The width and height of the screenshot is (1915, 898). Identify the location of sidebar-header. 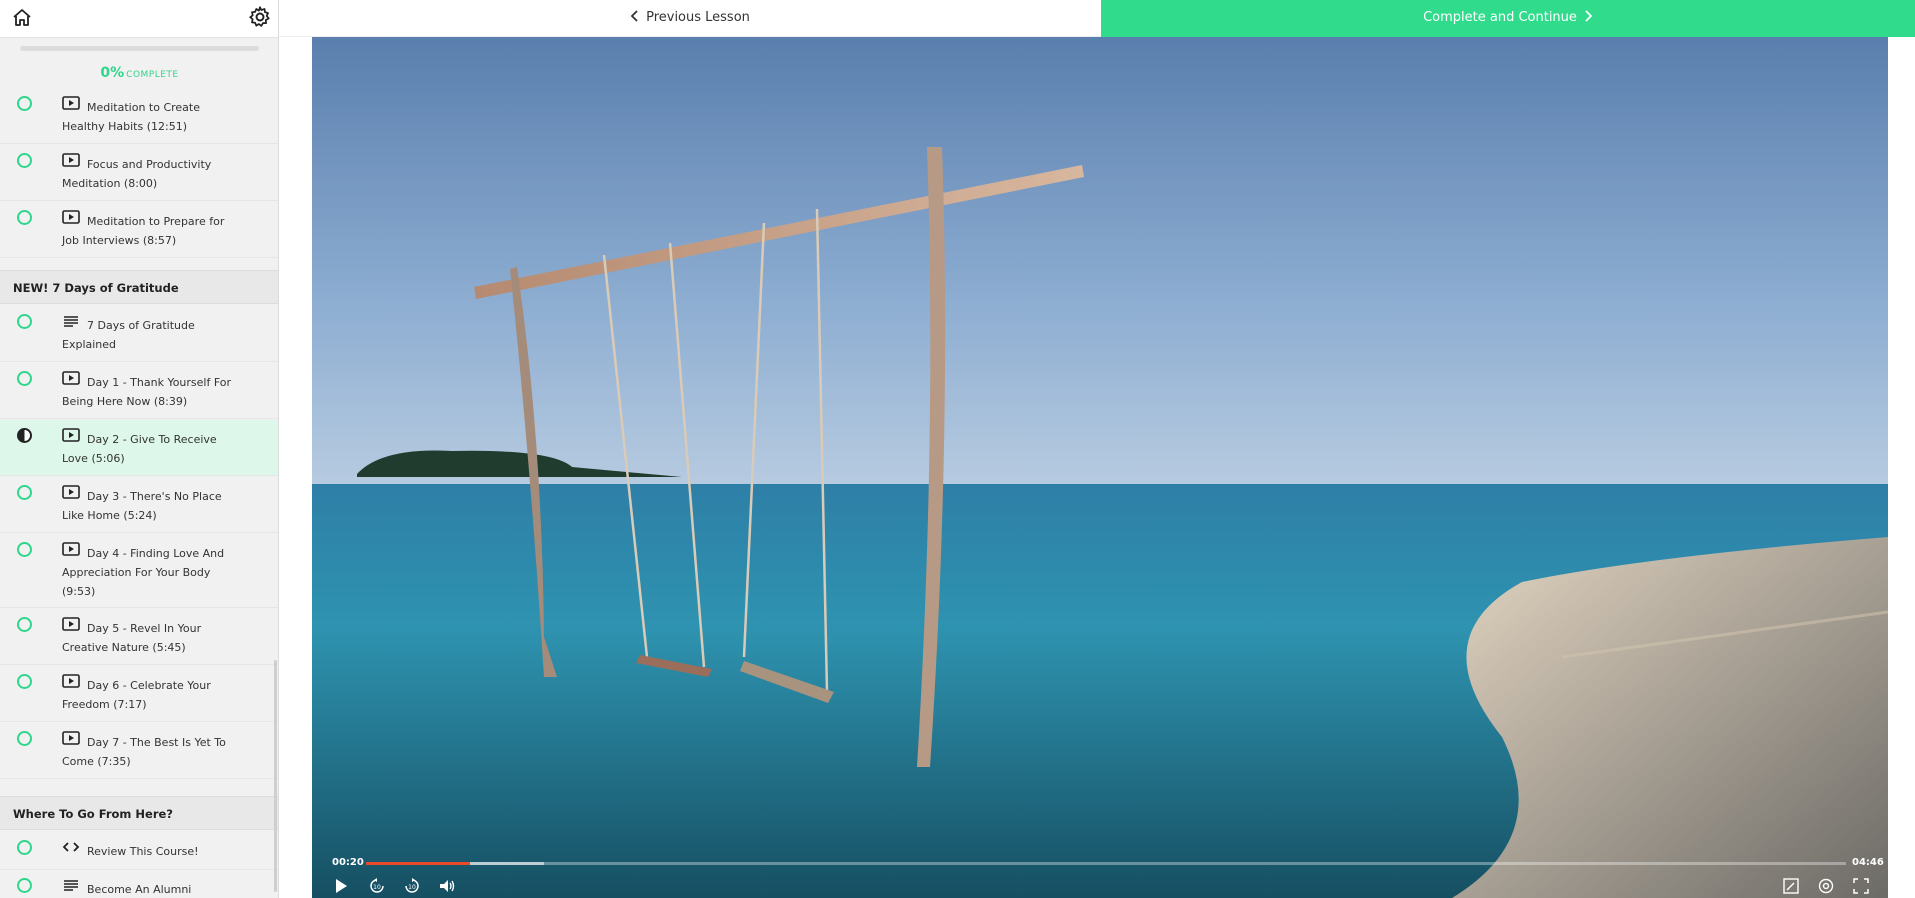
(139, 19).